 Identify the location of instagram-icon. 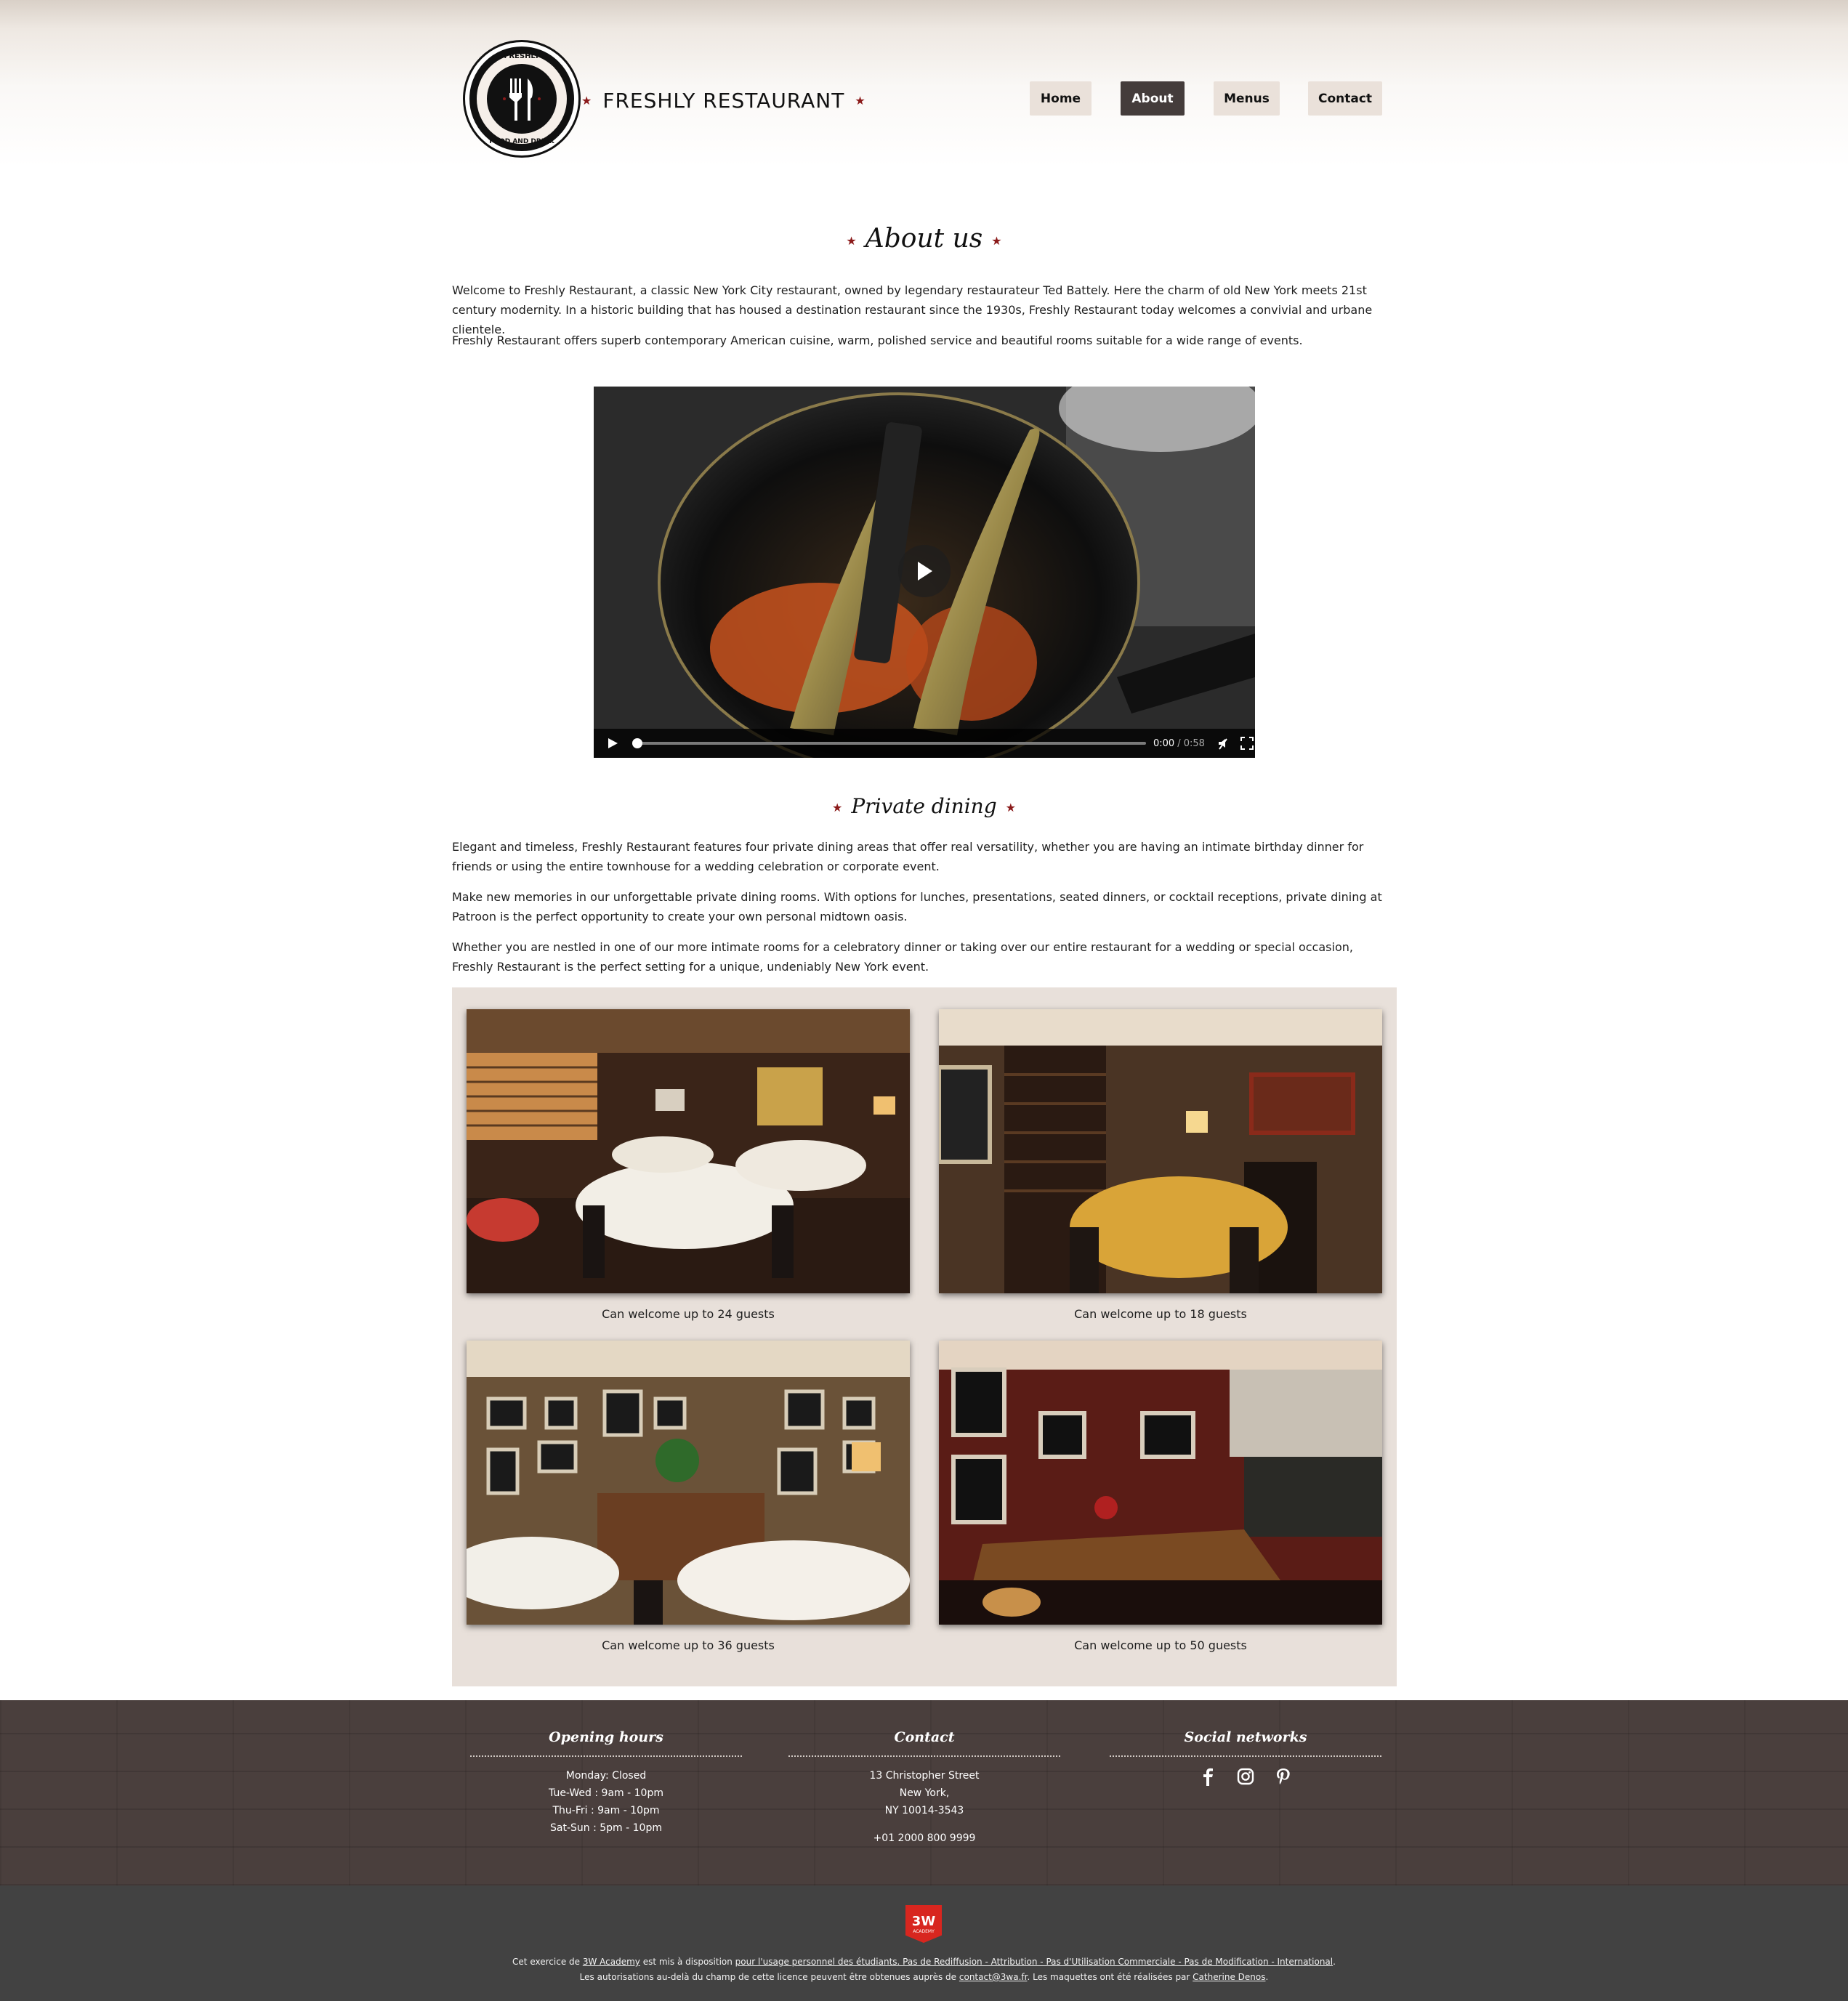
(1245, 1776).